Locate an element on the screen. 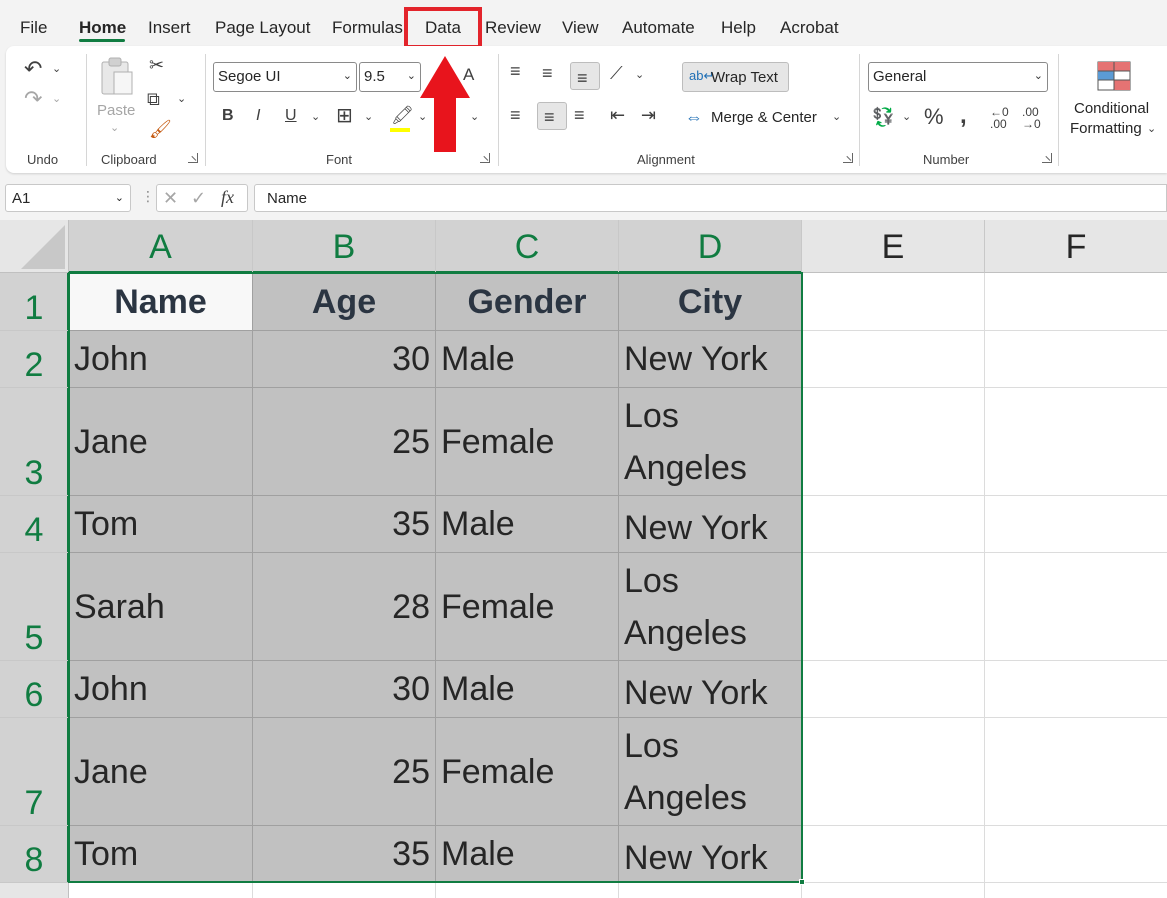  cell-e2 is located at coordinates (893, 359).